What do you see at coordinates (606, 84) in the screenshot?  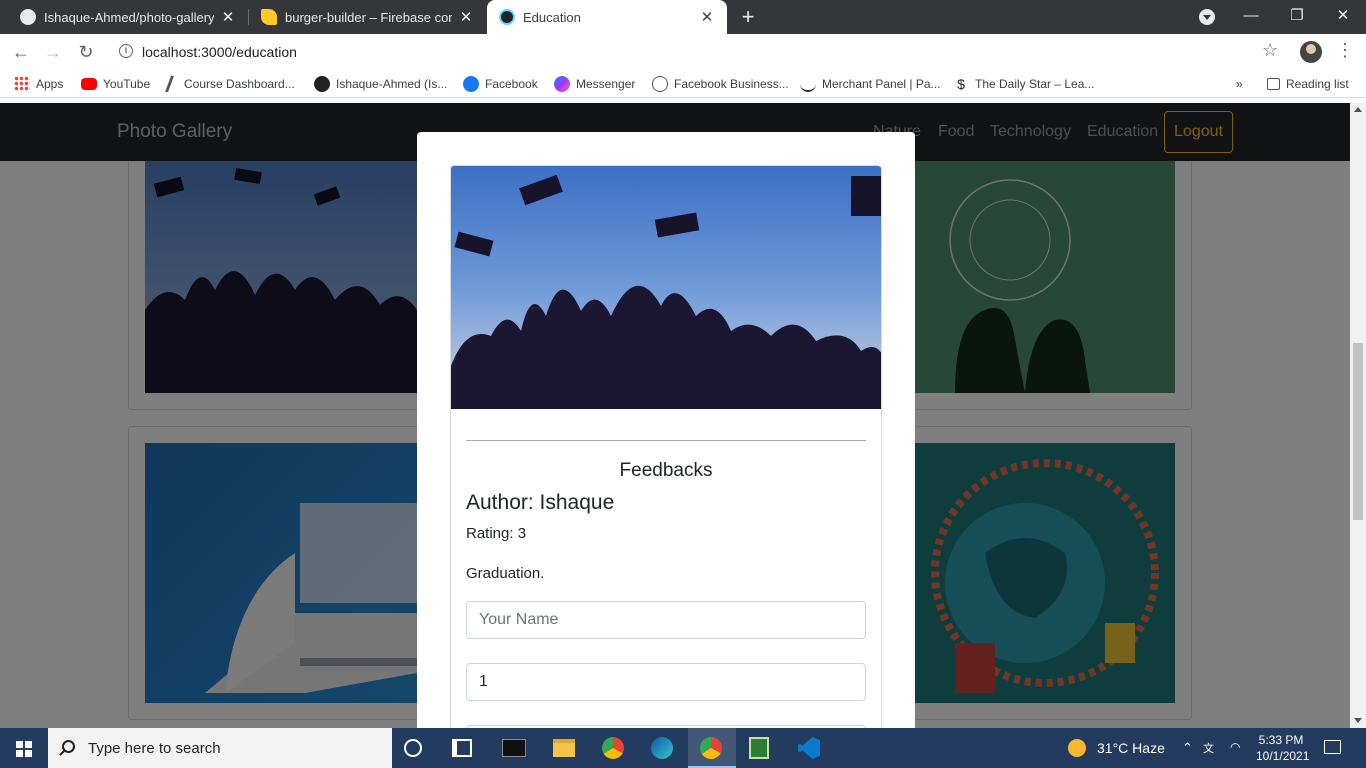 I see `bookmark-label: Messenger` at bounding box center [606, 84].